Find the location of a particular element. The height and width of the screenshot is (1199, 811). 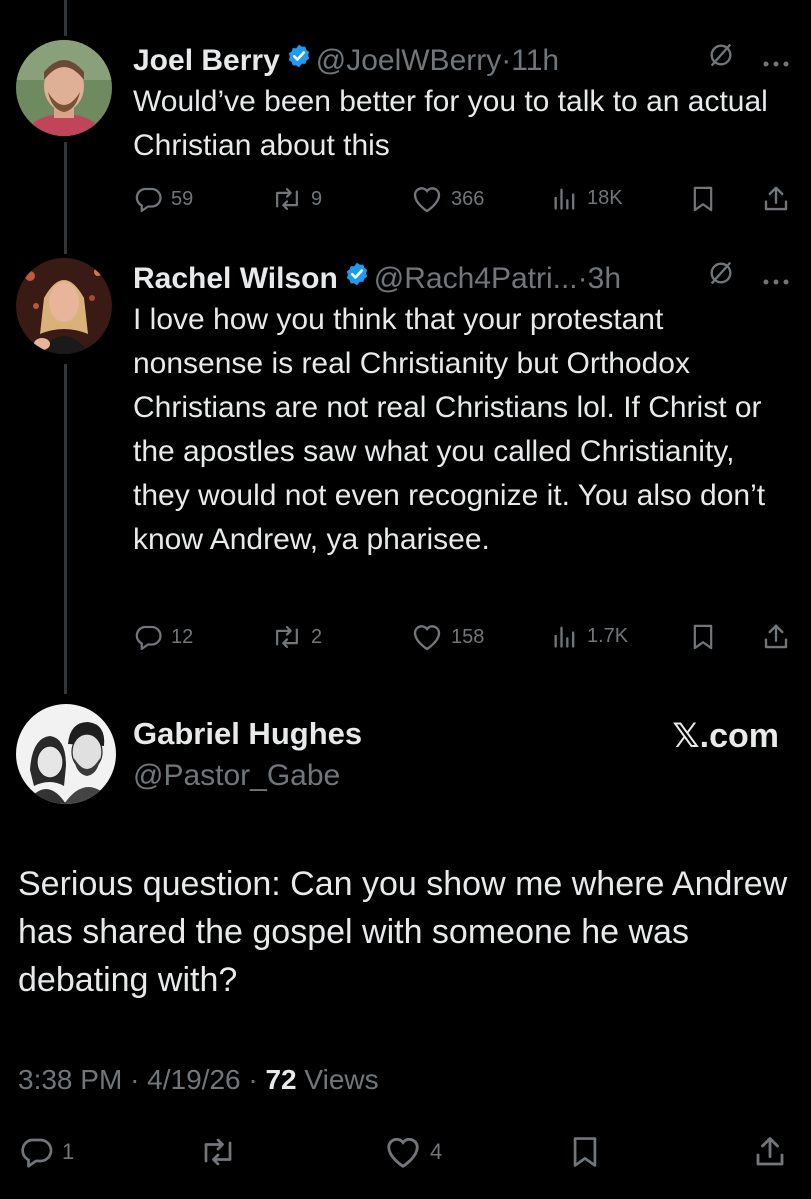

author-handle: @Pastor_Gabe is located at coordinates (247, 776).